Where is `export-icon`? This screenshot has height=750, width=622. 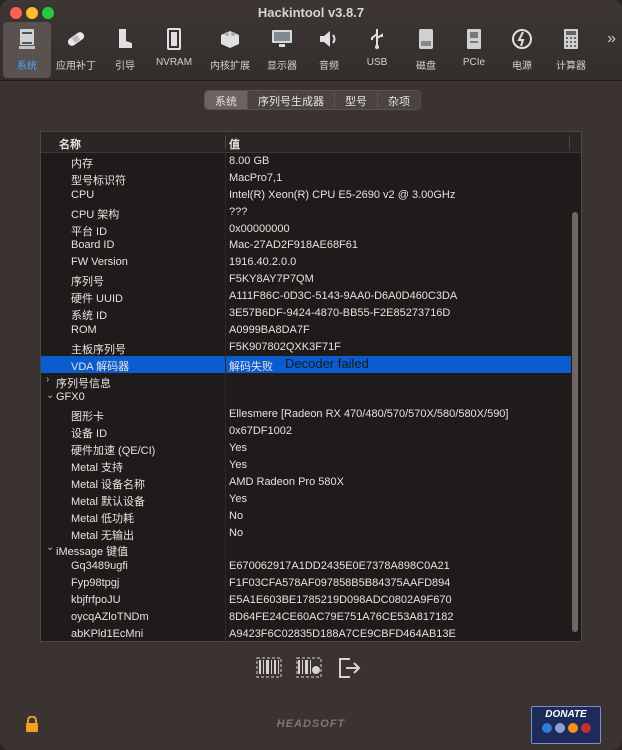
export-icon is located at coordinates (349, 668).